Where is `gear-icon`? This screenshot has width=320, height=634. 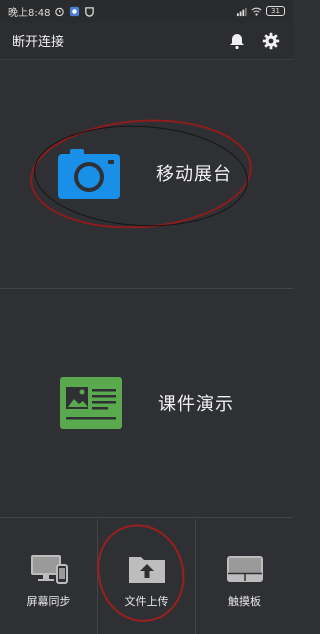
gear-icon is located at coordinates (271, 40).